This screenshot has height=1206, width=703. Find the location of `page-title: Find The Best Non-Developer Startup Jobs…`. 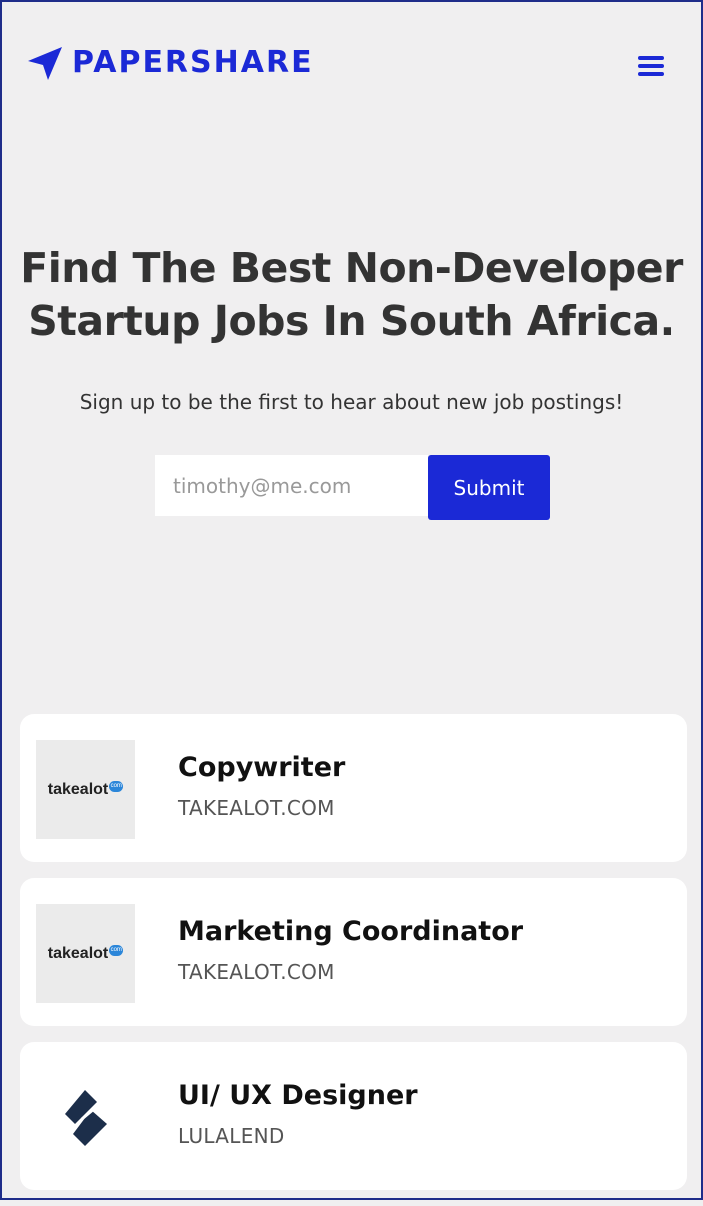

page-title: Find The Best Non-Developer Startup Jobs… is located at coordinates (351, 295).